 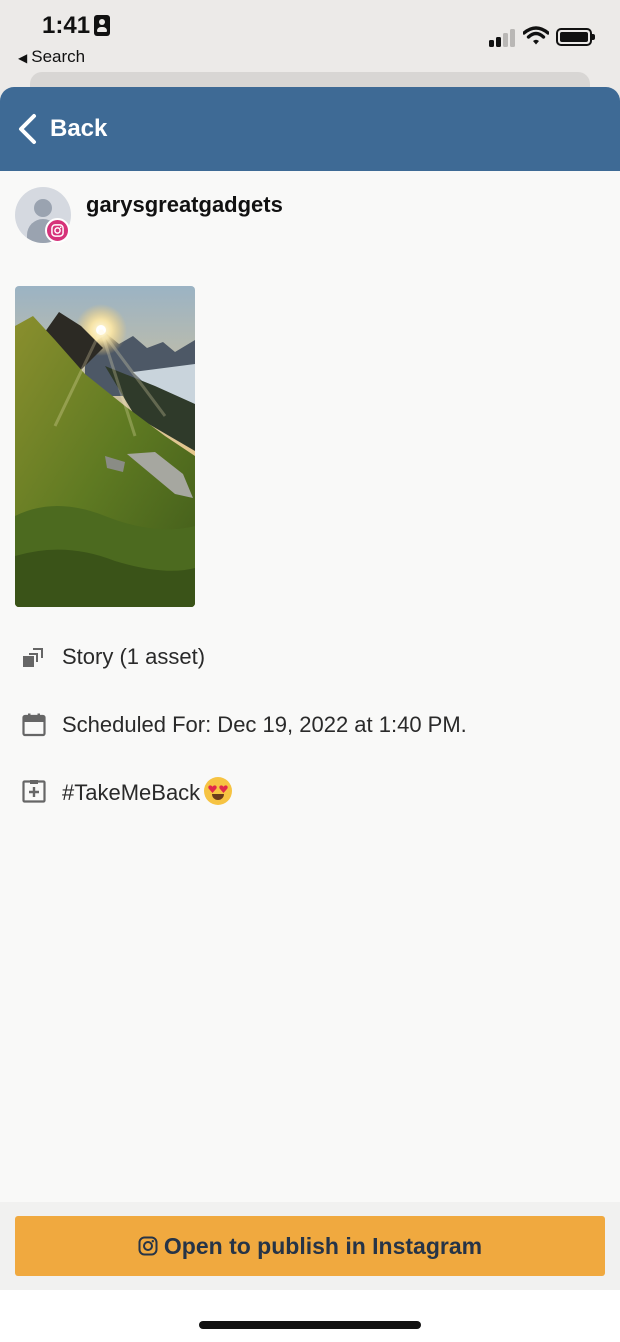 What do you see at coordinates (131, 792) in the screenshot?
I see `caption-hashtag: #TakeMeBack` at bounding box center [131, 792].